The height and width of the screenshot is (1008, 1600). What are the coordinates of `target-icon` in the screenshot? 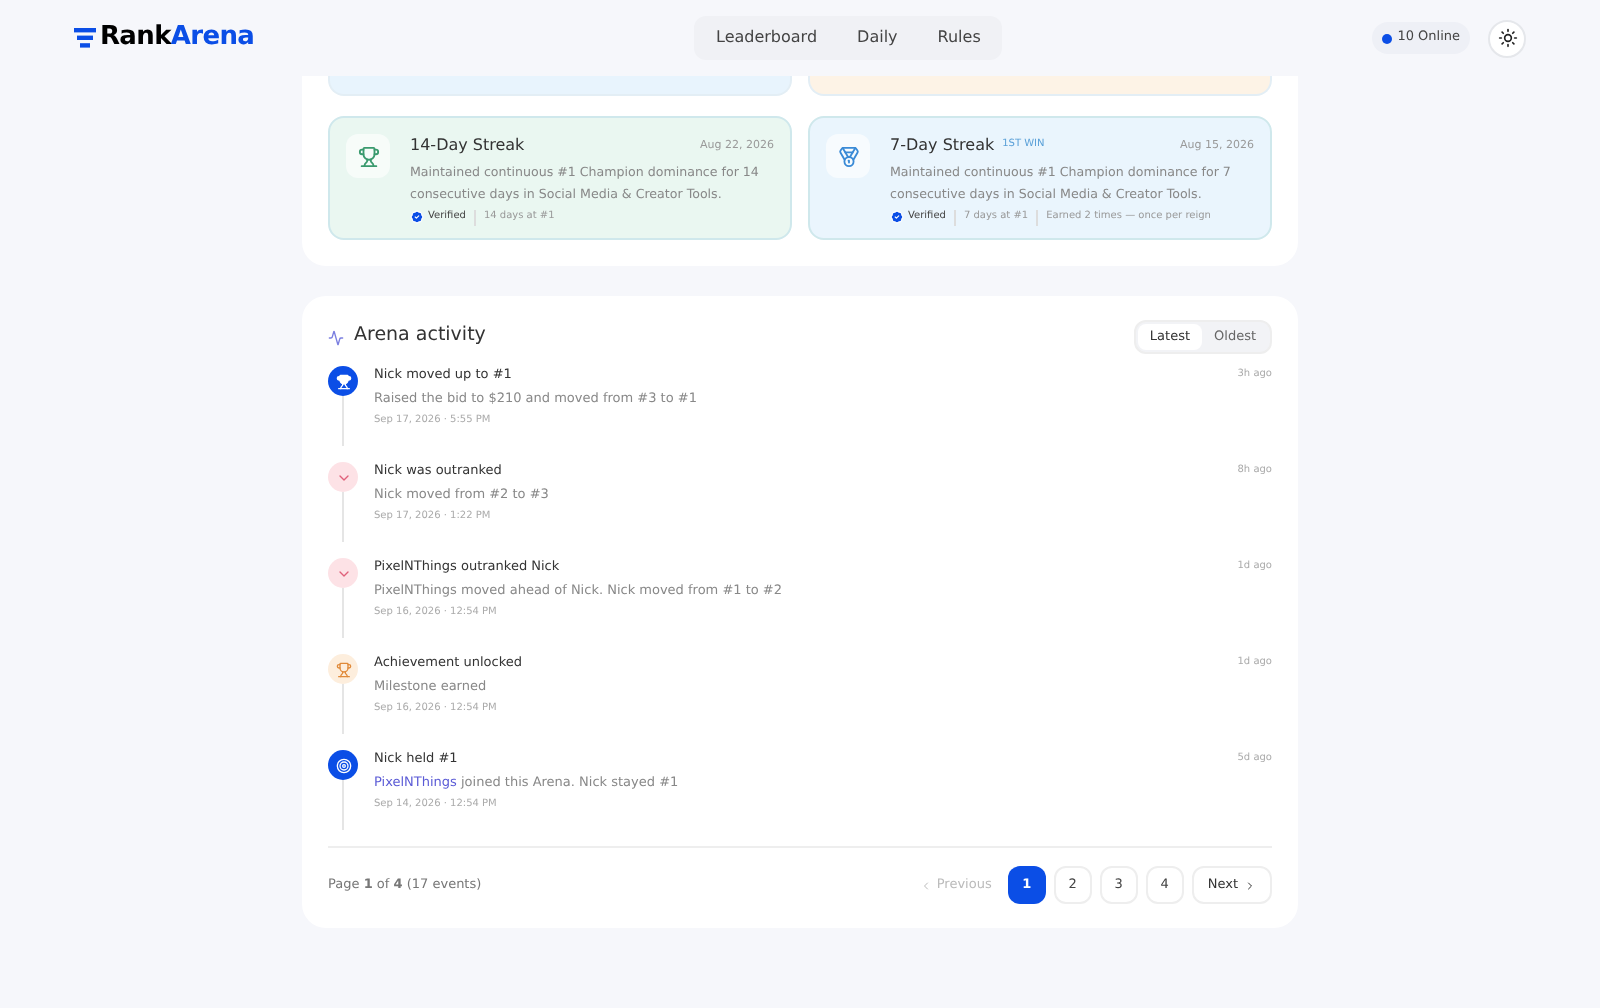 It's located at (343, 765).